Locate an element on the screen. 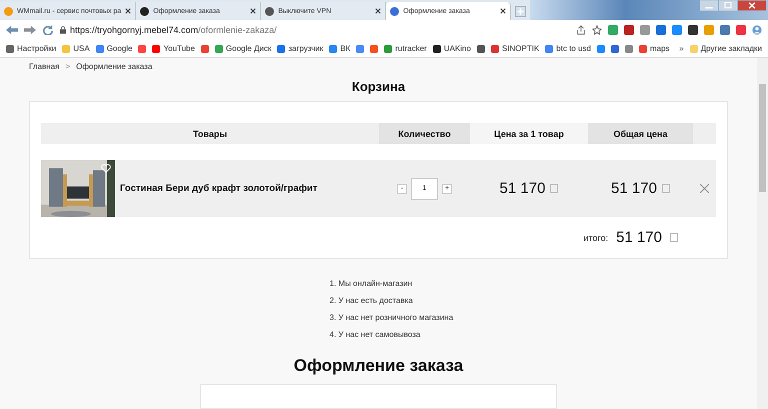  remove-icon is located at coordinates (704, 188).